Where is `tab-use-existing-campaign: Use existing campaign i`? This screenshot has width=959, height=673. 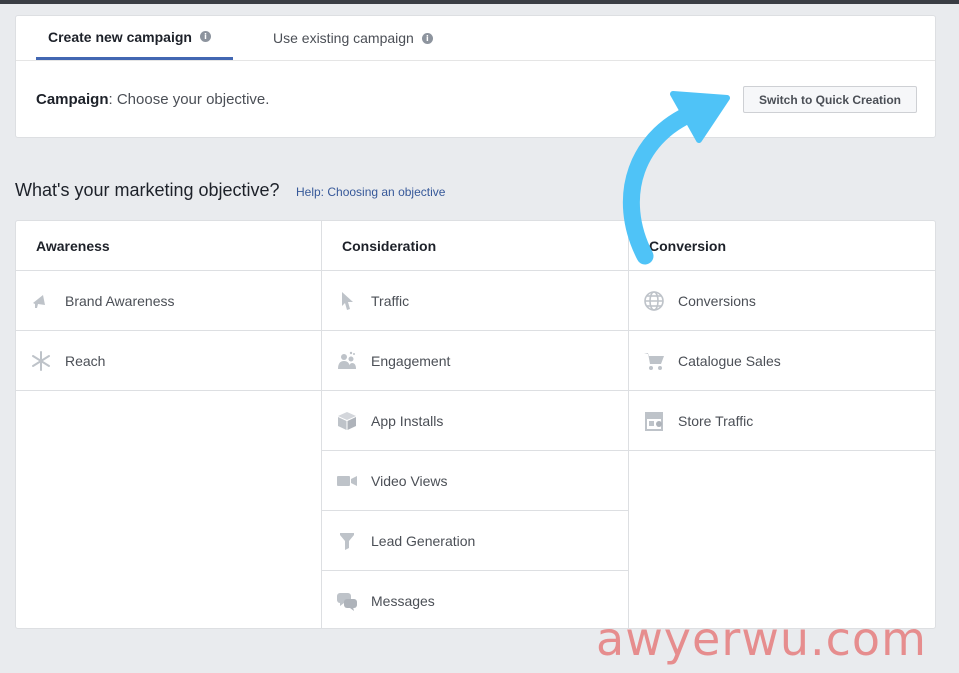 tab-use-existing-campaign: Use existing campaign i is located at coordinates (353, 38).